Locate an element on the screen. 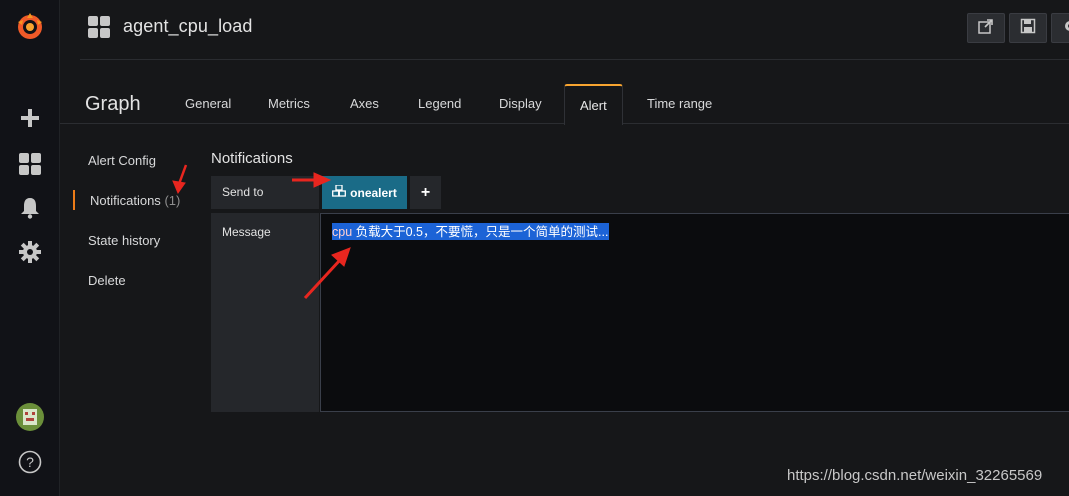  watermark-text: https://blog.csdn.net/weixin_32265569 is located at coordinates (915, 475).